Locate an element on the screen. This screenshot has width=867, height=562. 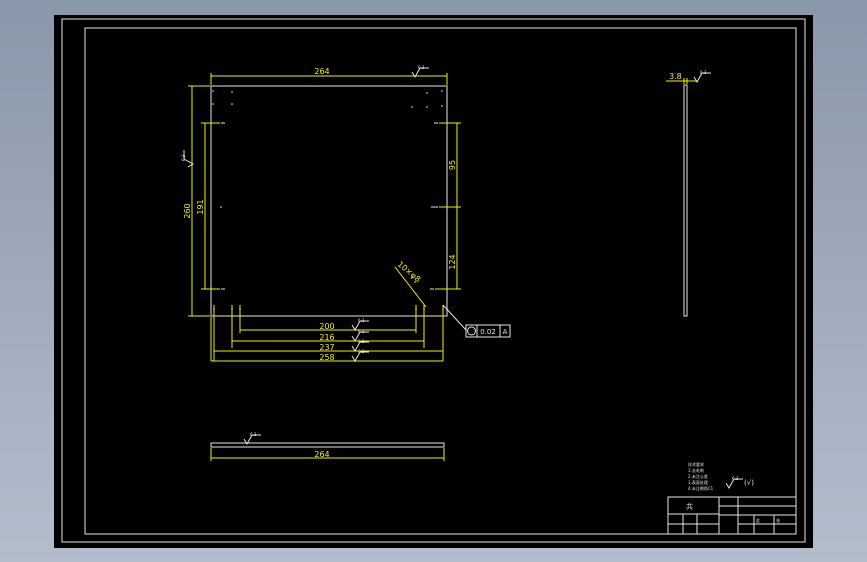
dim-right-lower: 124 is located at coordinates (452, 261).